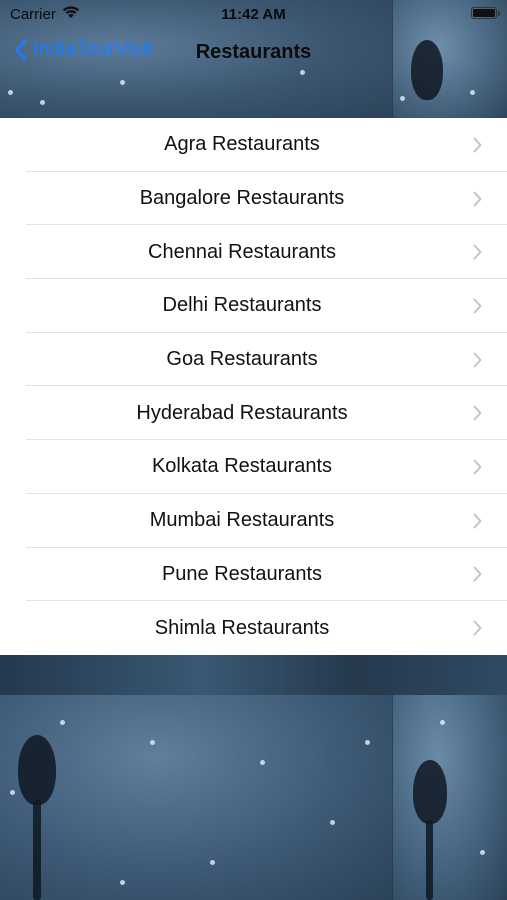  I want to click on background-strip, so click(253, 675).